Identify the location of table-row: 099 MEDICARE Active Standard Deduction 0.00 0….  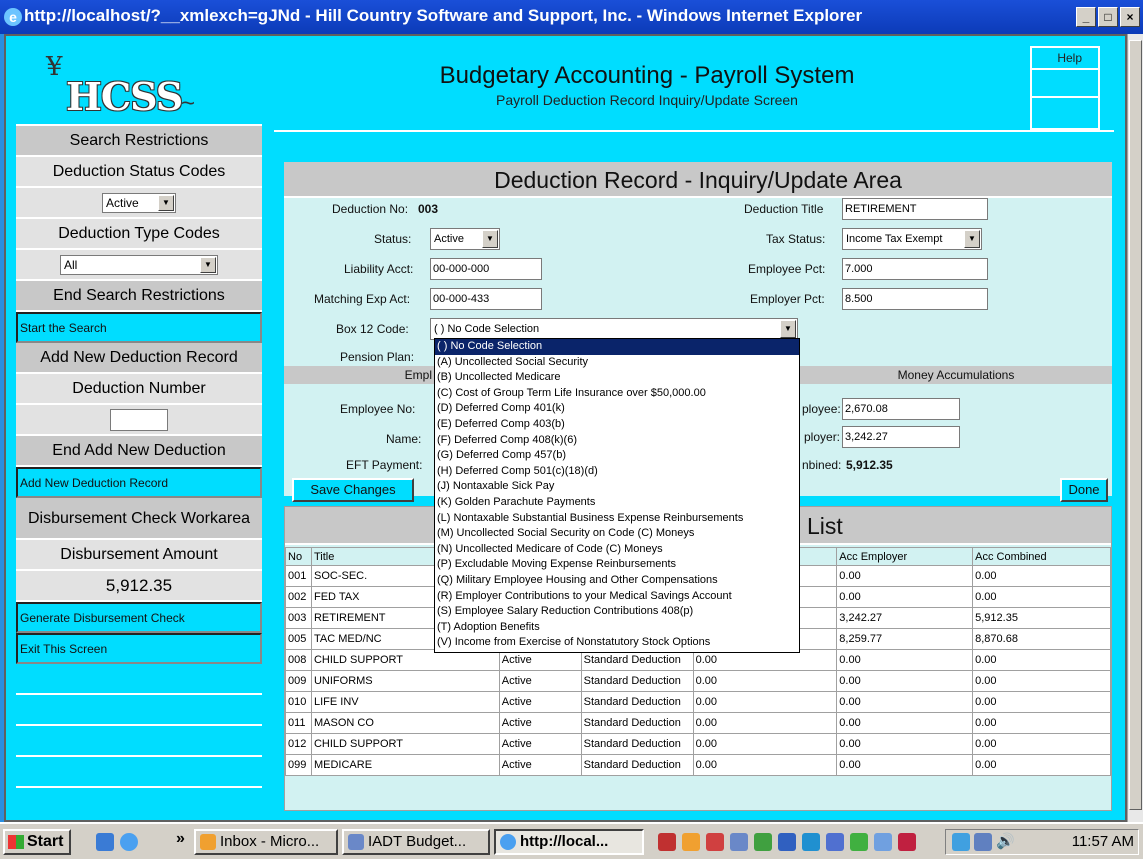
(698, 765).